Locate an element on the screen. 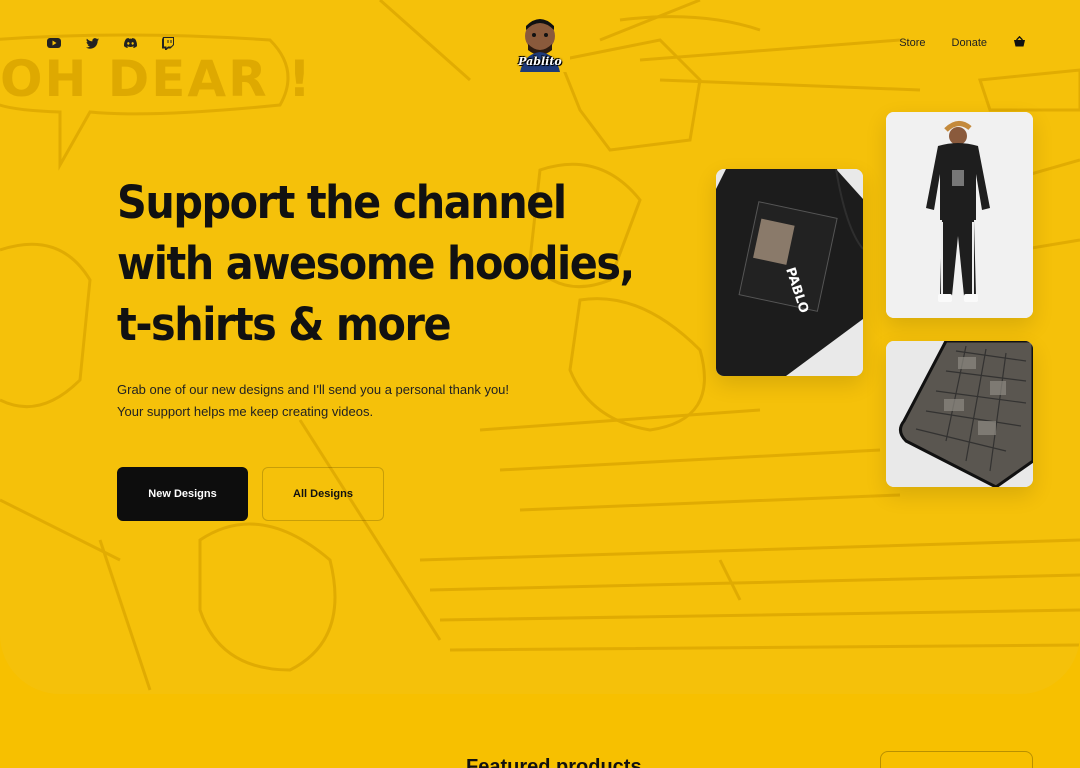  product-card-sweatshirt: PABLO is located at coordinates (789, 272).